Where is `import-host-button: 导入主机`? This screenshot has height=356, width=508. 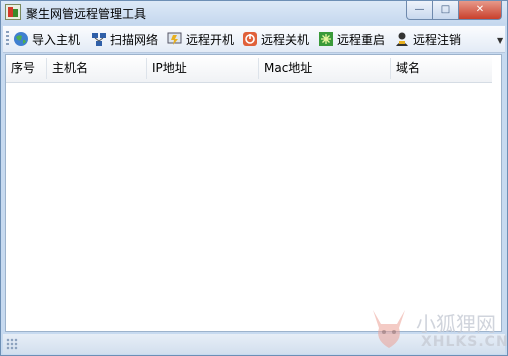 import-host-button: 导入主机 is located at coordinates (46, 39).